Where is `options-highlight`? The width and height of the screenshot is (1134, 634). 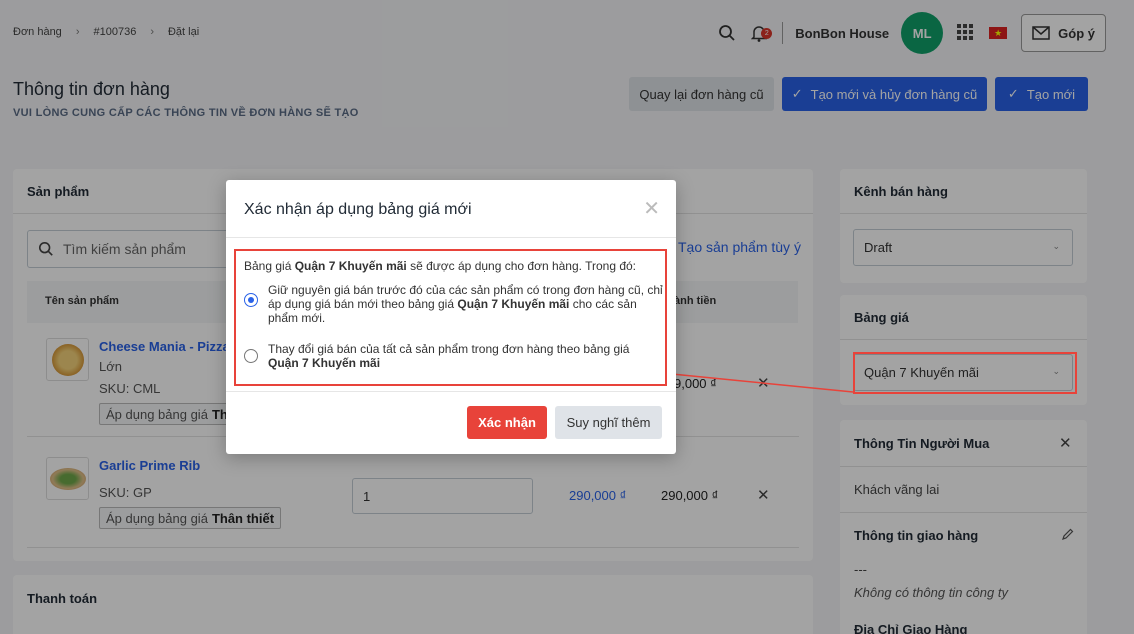
options-highlight is located at coordinates (450, 317).